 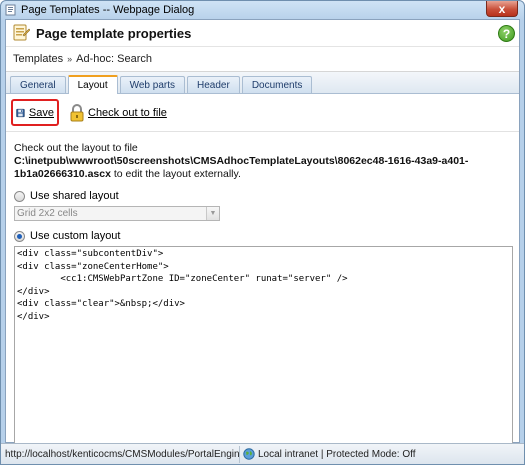 I want to click on shared-layout-label: Use shared layout, so click(x=74, y=196).